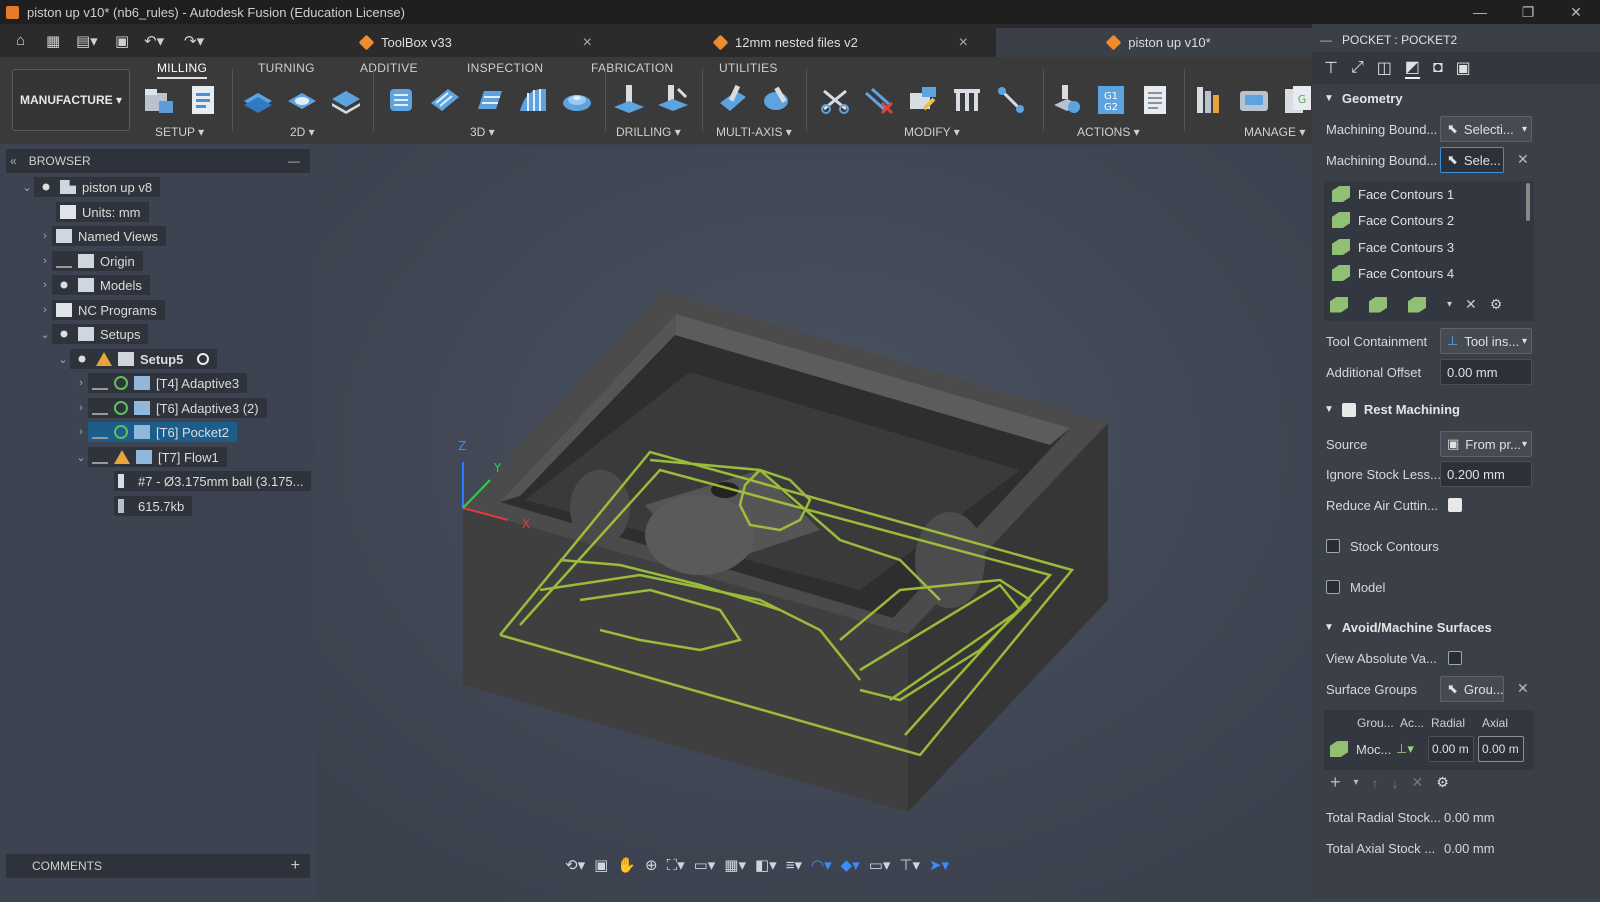  What do you see at coordinates (101, 310) in the screenshot?
I see `tree-nc-programs: › NC Programs` at bounding box center [101, 310].